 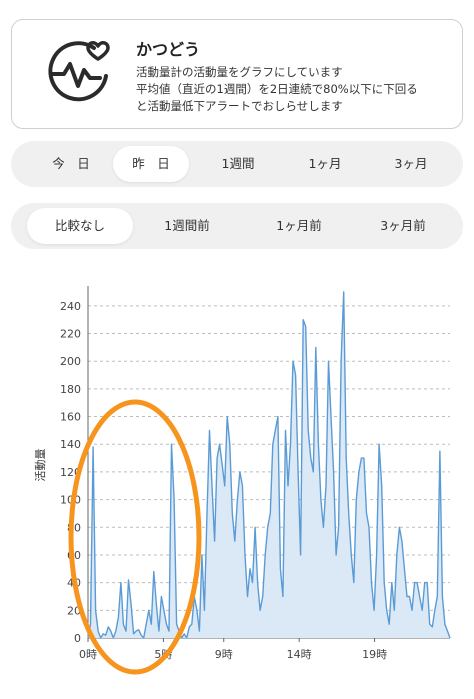 I want to click on tab-1-month-before: 1ヶ月前, so click(x=299, y=226).